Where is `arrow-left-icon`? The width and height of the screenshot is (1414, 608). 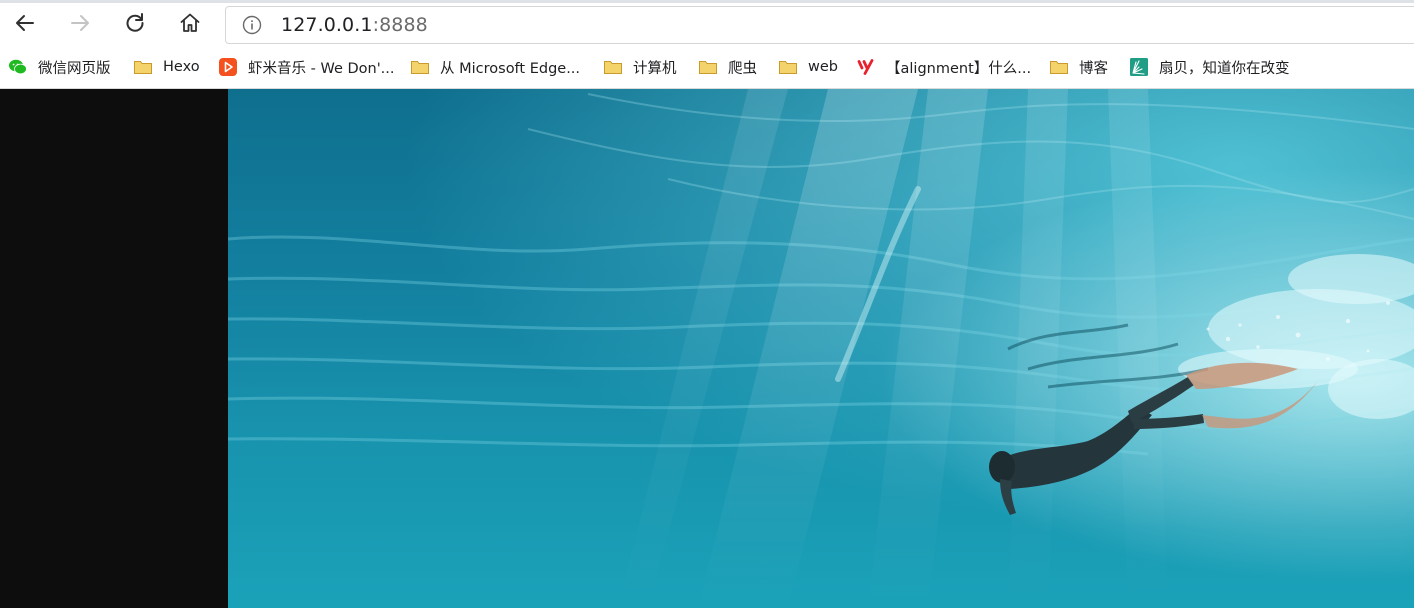 arrow-left-icon is located at coordinates (25, 25).